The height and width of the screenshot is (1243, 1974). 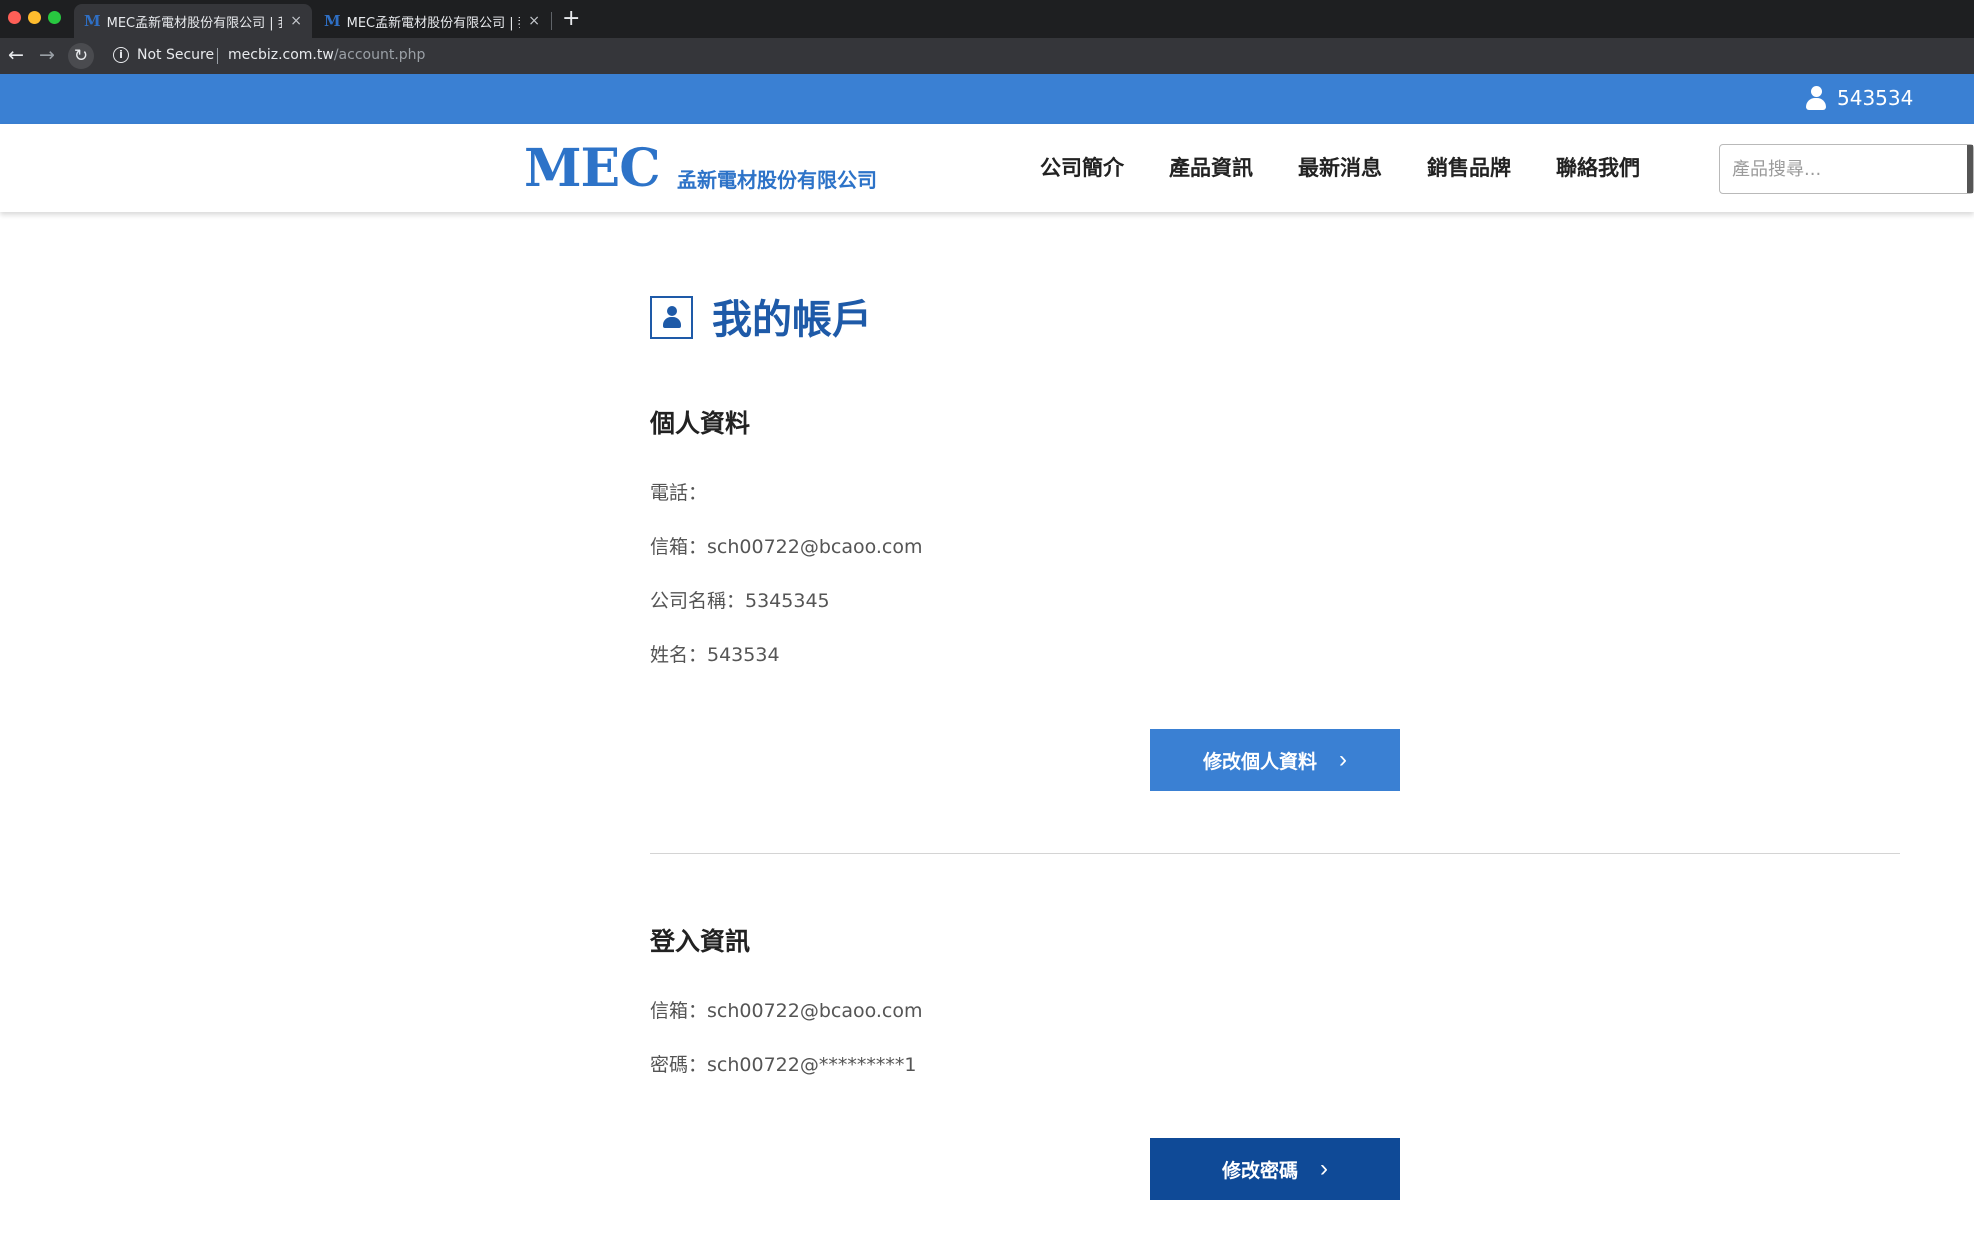 What do you see at coordinates (16, 55) in the screenshot?
I see `back-arrow-icon: ←` at bounding box center [16, 55].